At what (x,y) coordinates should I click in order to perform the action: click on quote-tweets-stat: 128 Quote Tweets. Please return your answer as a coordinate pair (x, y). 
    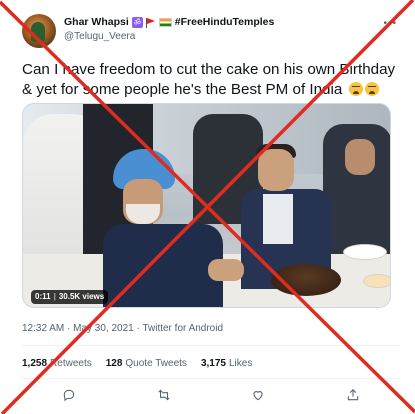
    Looking at the image, I should click on (146, 363).